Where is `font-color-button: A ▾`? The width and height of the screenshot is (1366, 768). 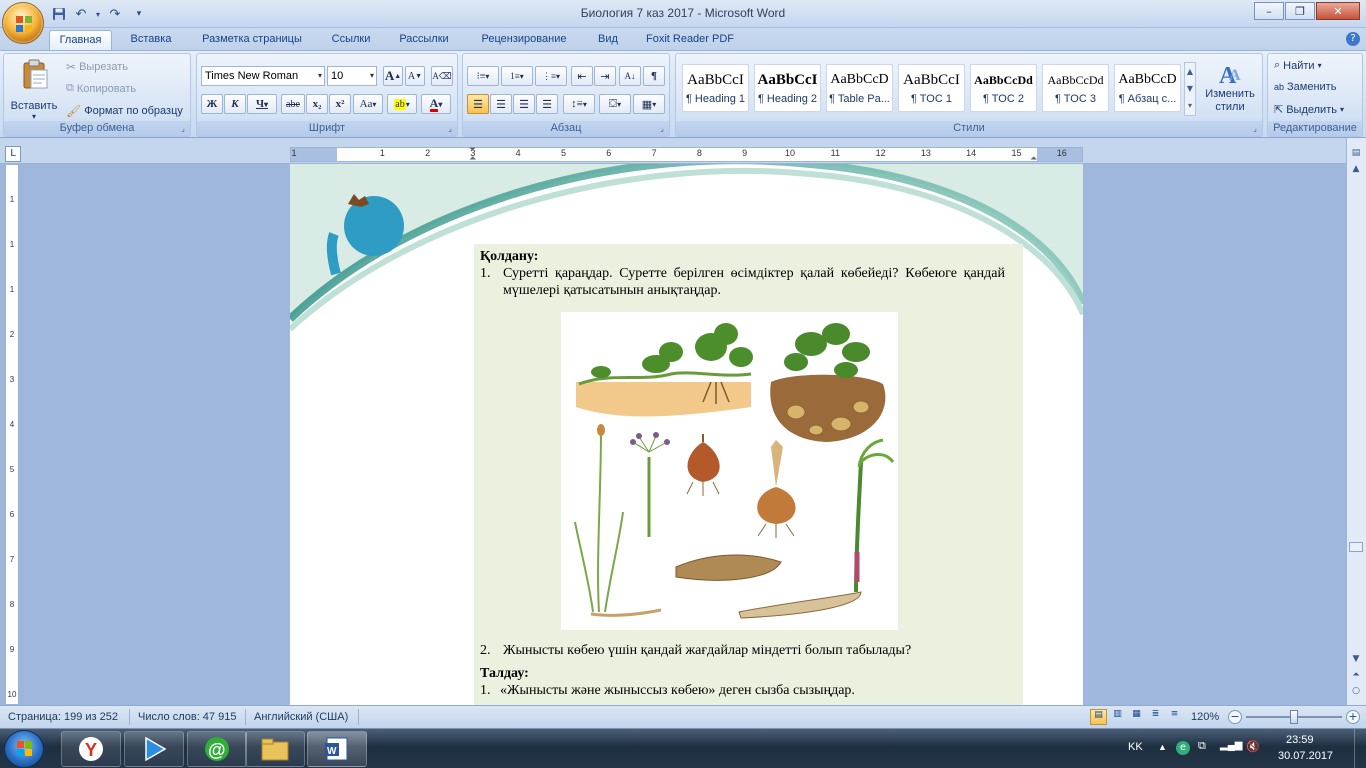
font-color-button: A ▾ is located at coordinates (436, 104).